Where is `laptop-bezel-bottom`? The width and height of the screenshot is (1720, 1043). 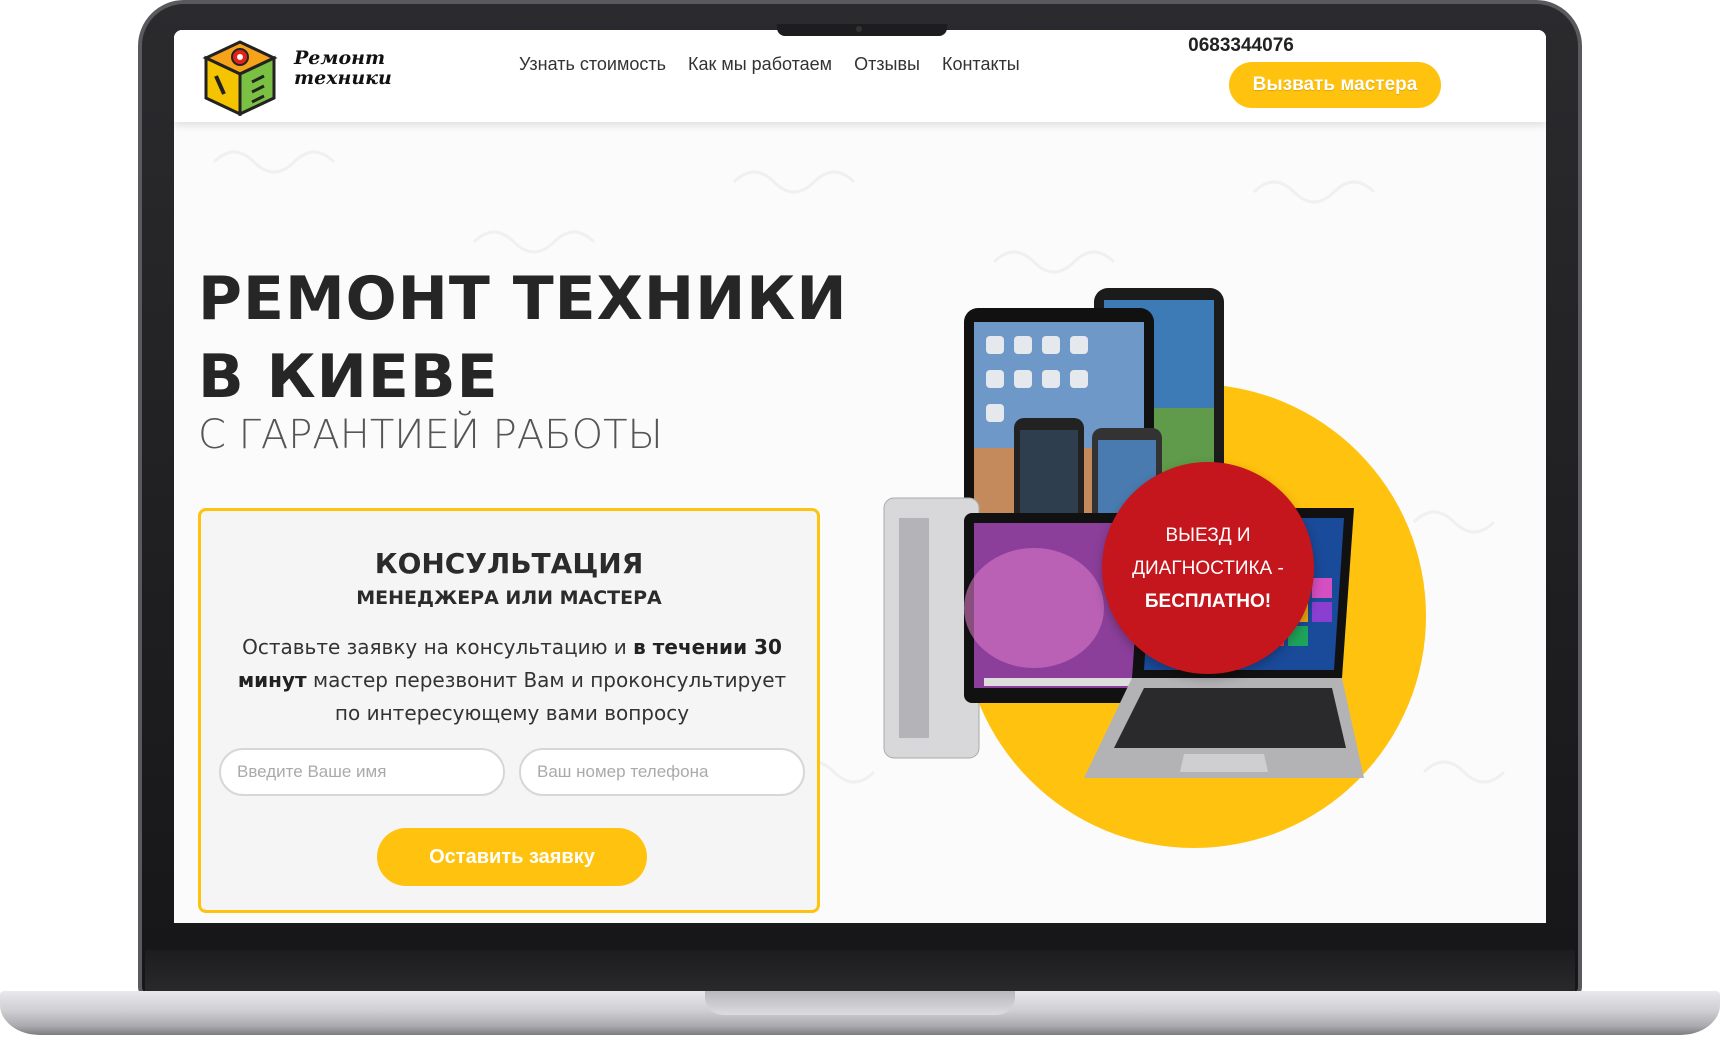
laptop-bezel-bottom is located at coordinates (860, 972).